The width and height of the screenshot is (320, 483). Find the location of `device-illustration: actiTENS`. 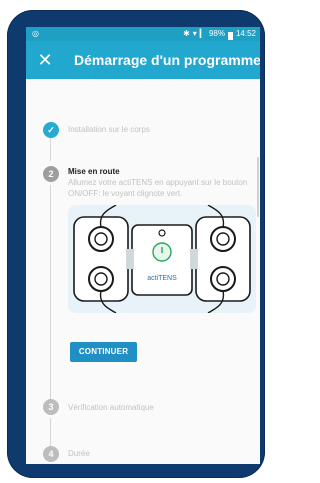

device-illustration: actiTENS is located at coordinates (162, 259).